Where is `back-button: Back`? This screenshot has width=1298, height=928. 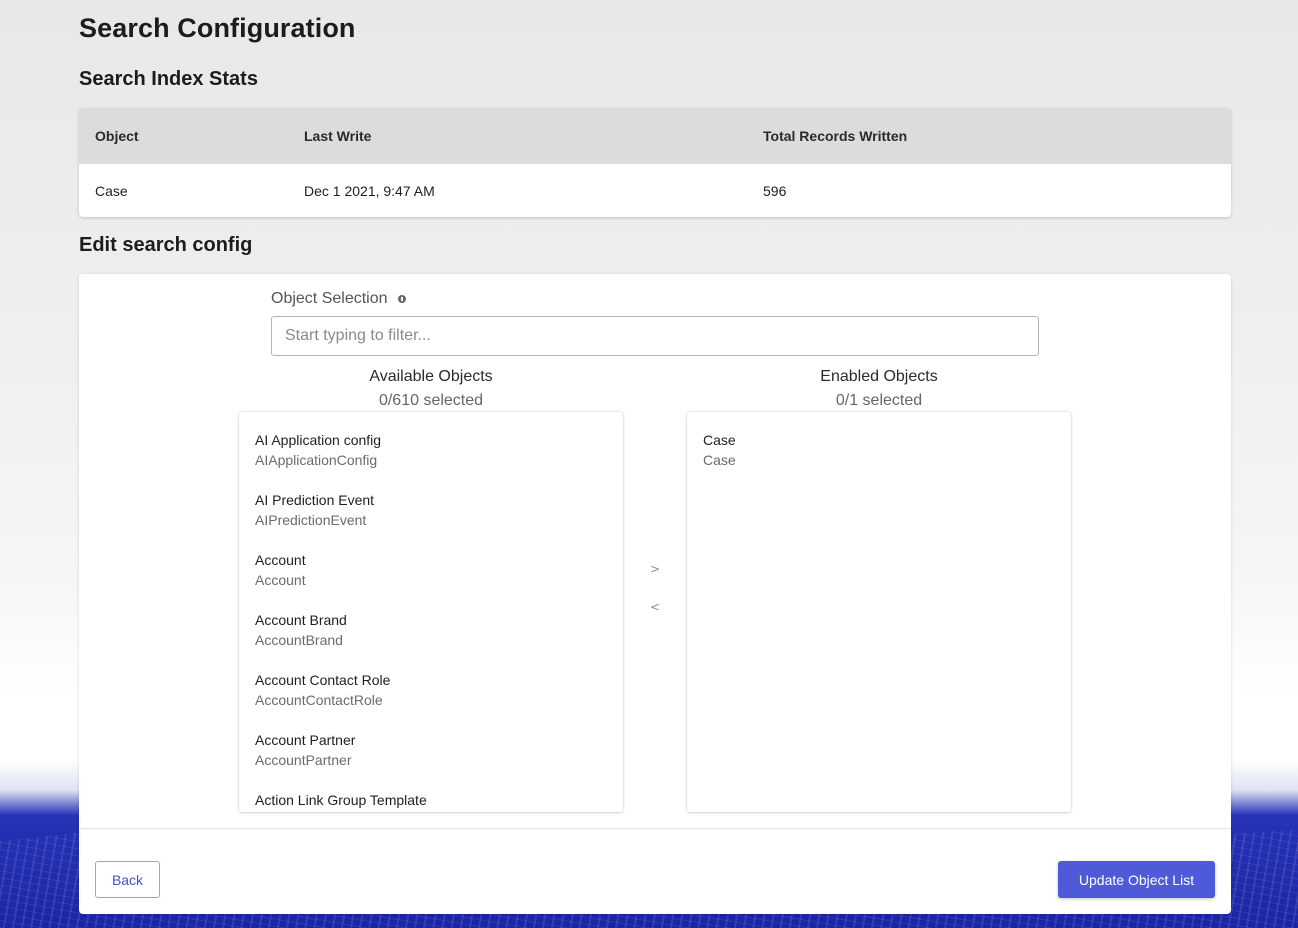
back-button: Back is located at coordinates (127, 879).